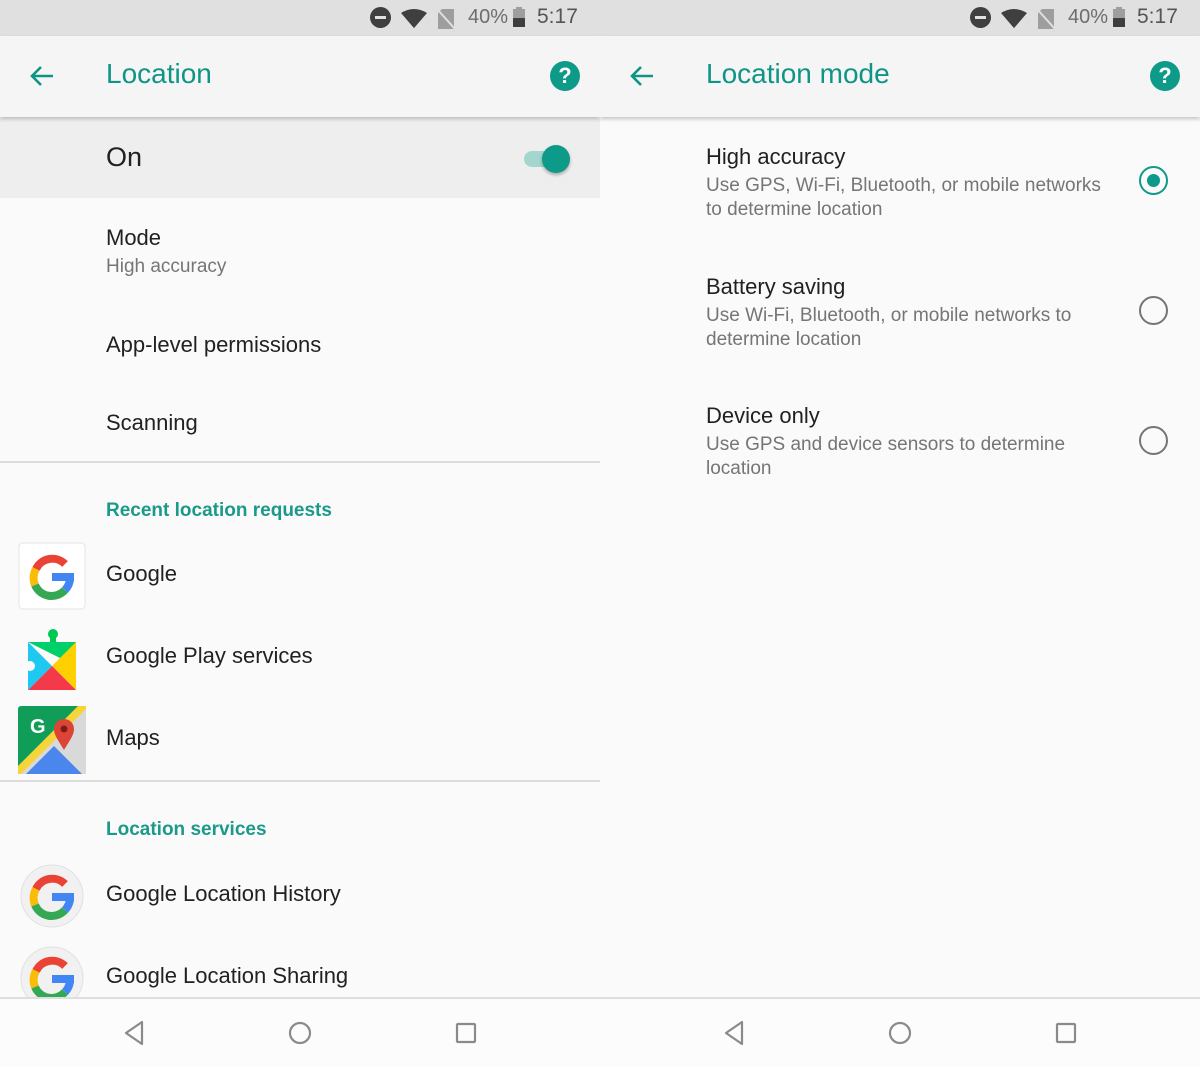  Describe the element at coordinates (134, 237) in the screenshot. I see `pref-title: Mode` at that location.